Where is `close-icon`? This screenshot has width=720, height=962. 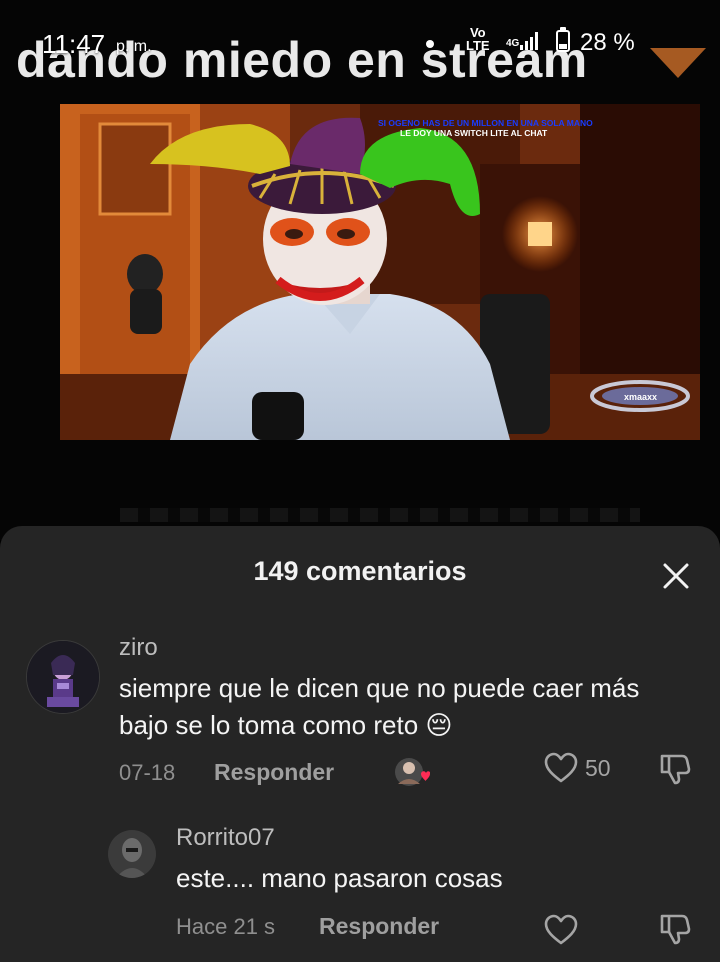
close-icon is located at coordinates (676, 576).